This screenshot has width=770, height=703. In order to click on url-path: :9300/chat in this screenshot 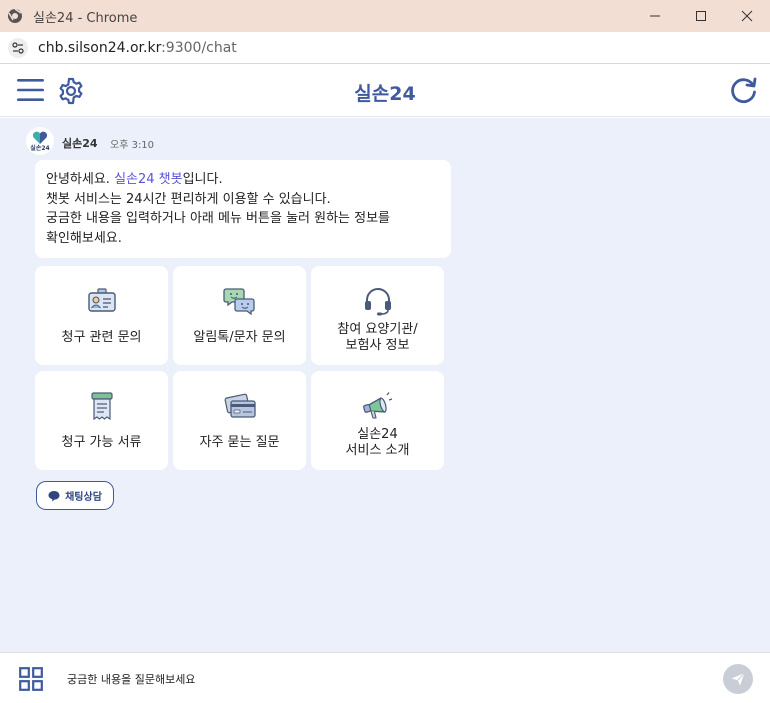, I will do `click(199, 47)`.